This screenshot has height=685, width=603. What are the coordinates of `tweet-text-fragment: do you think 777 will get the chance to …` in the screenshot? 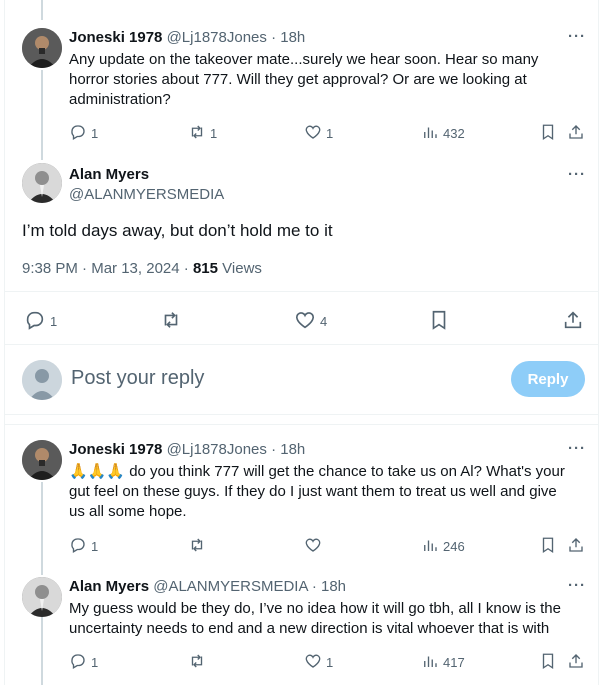 It's located at (347, 471).